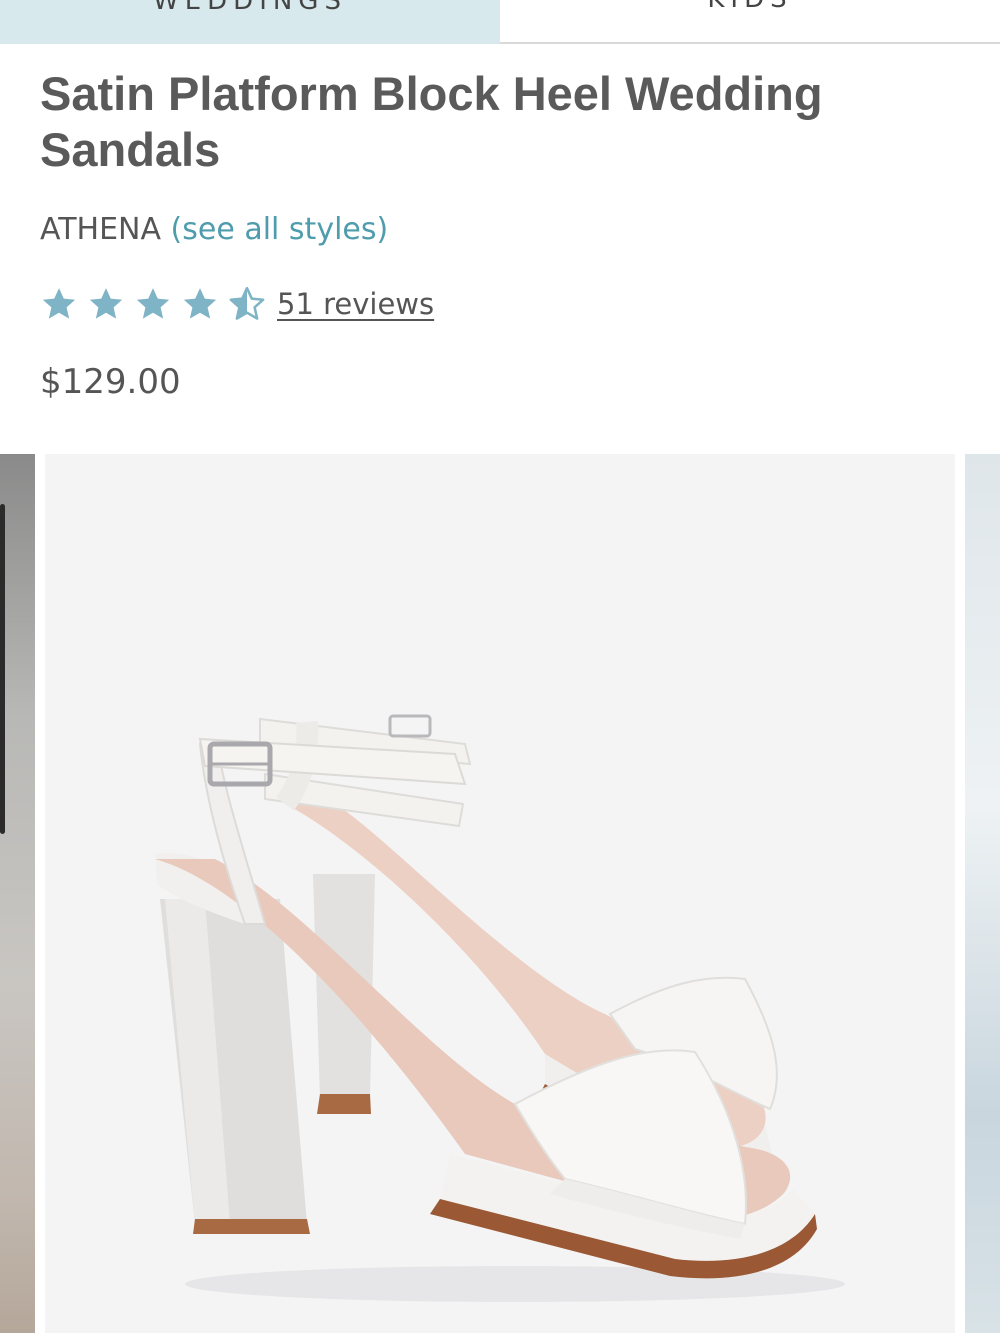  I want to click on tab-kids: KIDS, so click(750, 22).